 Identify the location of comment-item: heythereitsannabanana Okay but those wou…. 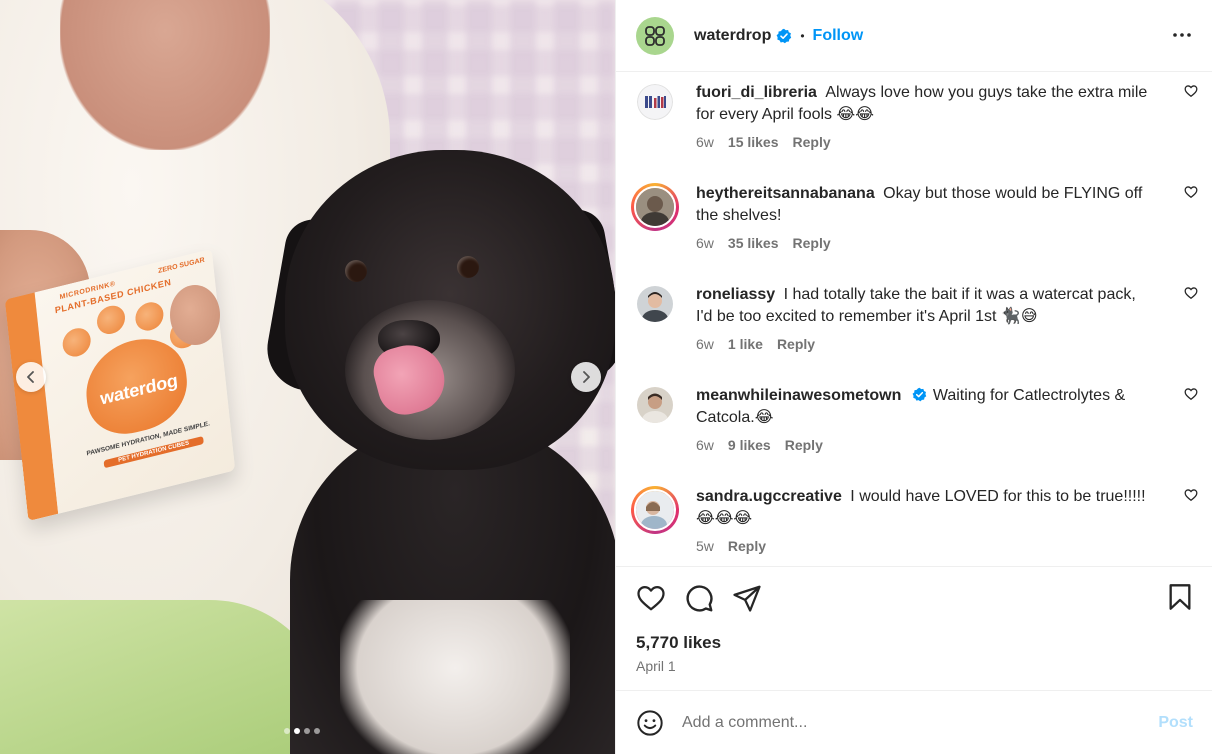
(914, 233).